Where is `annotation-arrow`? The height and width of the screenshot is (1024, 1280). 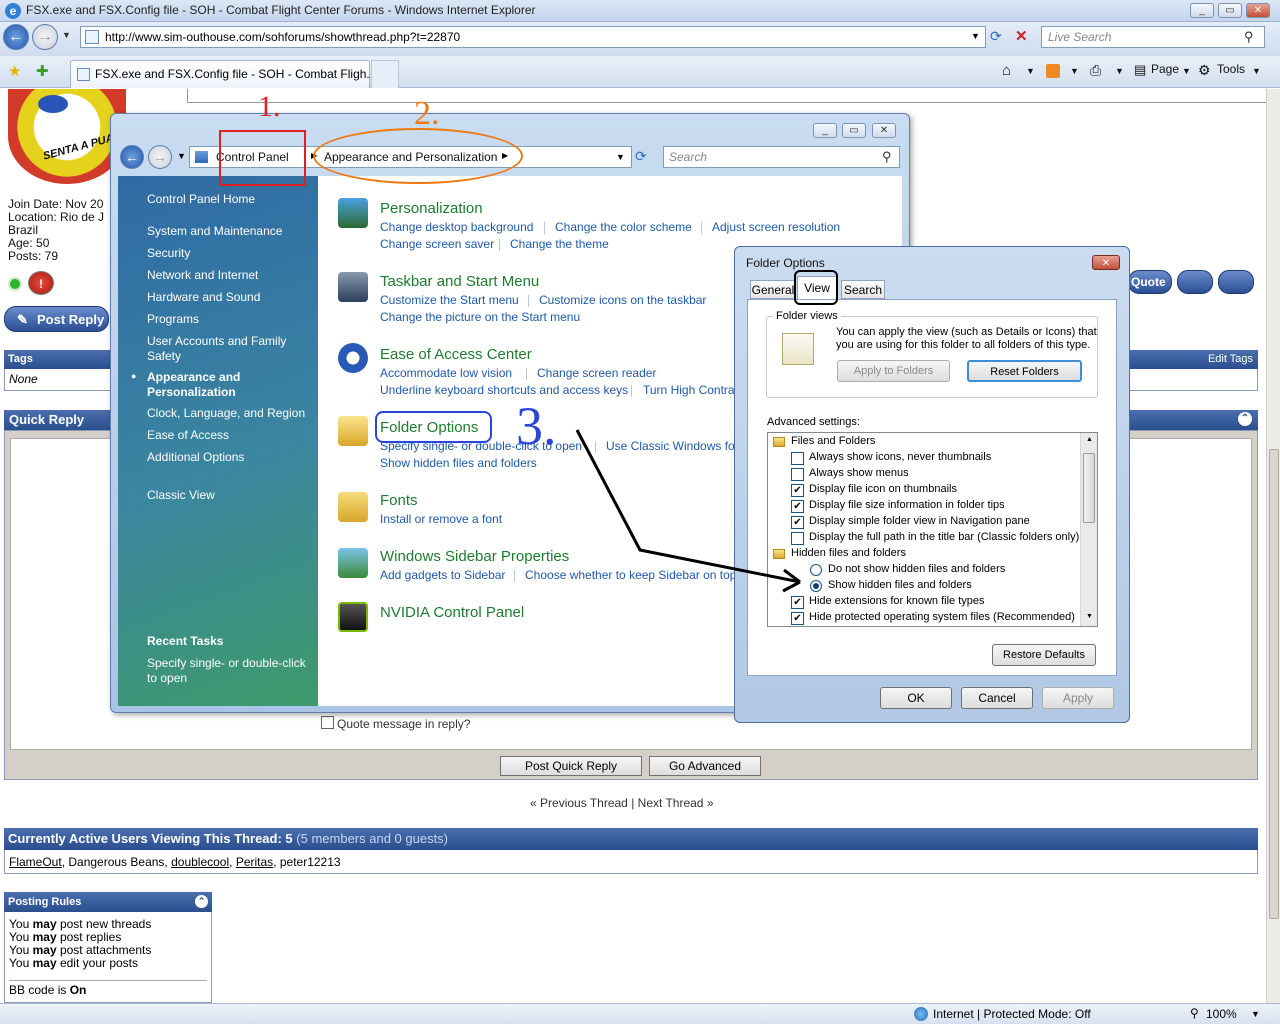
annotation-arrow is located at coordinates (688, 511).